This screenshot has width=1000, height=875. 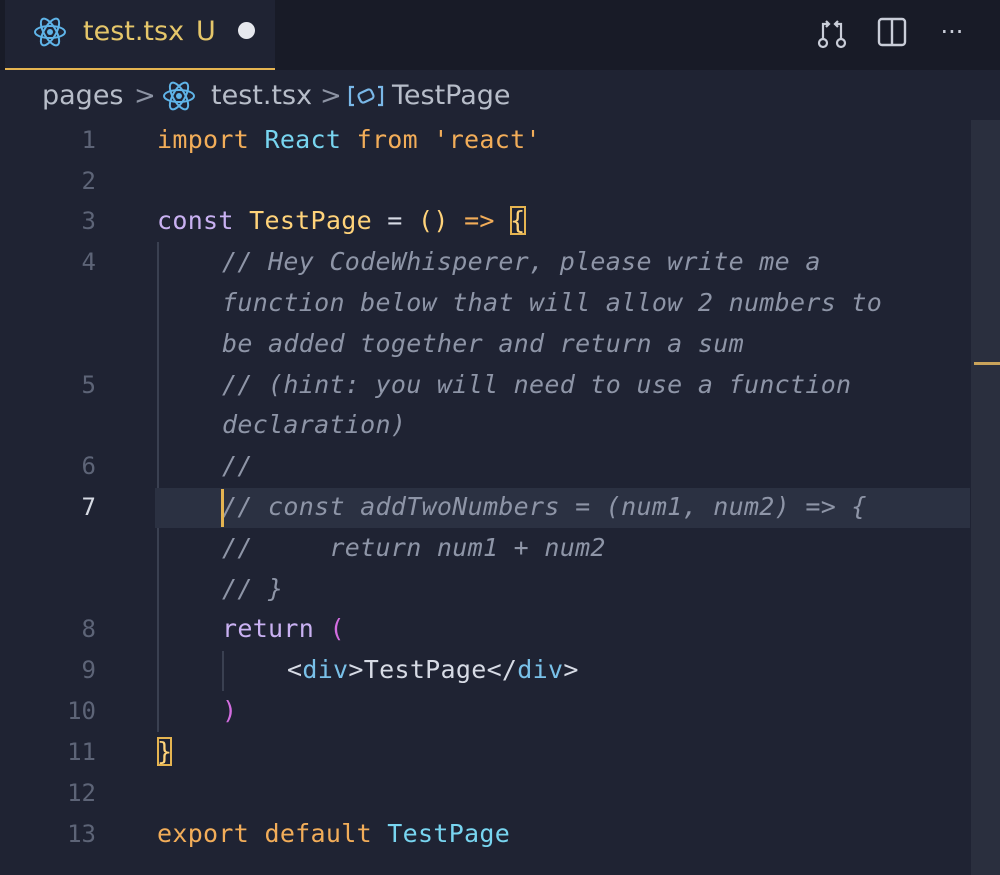 I want to click on line-number: 13, so click(x=68, y=834).